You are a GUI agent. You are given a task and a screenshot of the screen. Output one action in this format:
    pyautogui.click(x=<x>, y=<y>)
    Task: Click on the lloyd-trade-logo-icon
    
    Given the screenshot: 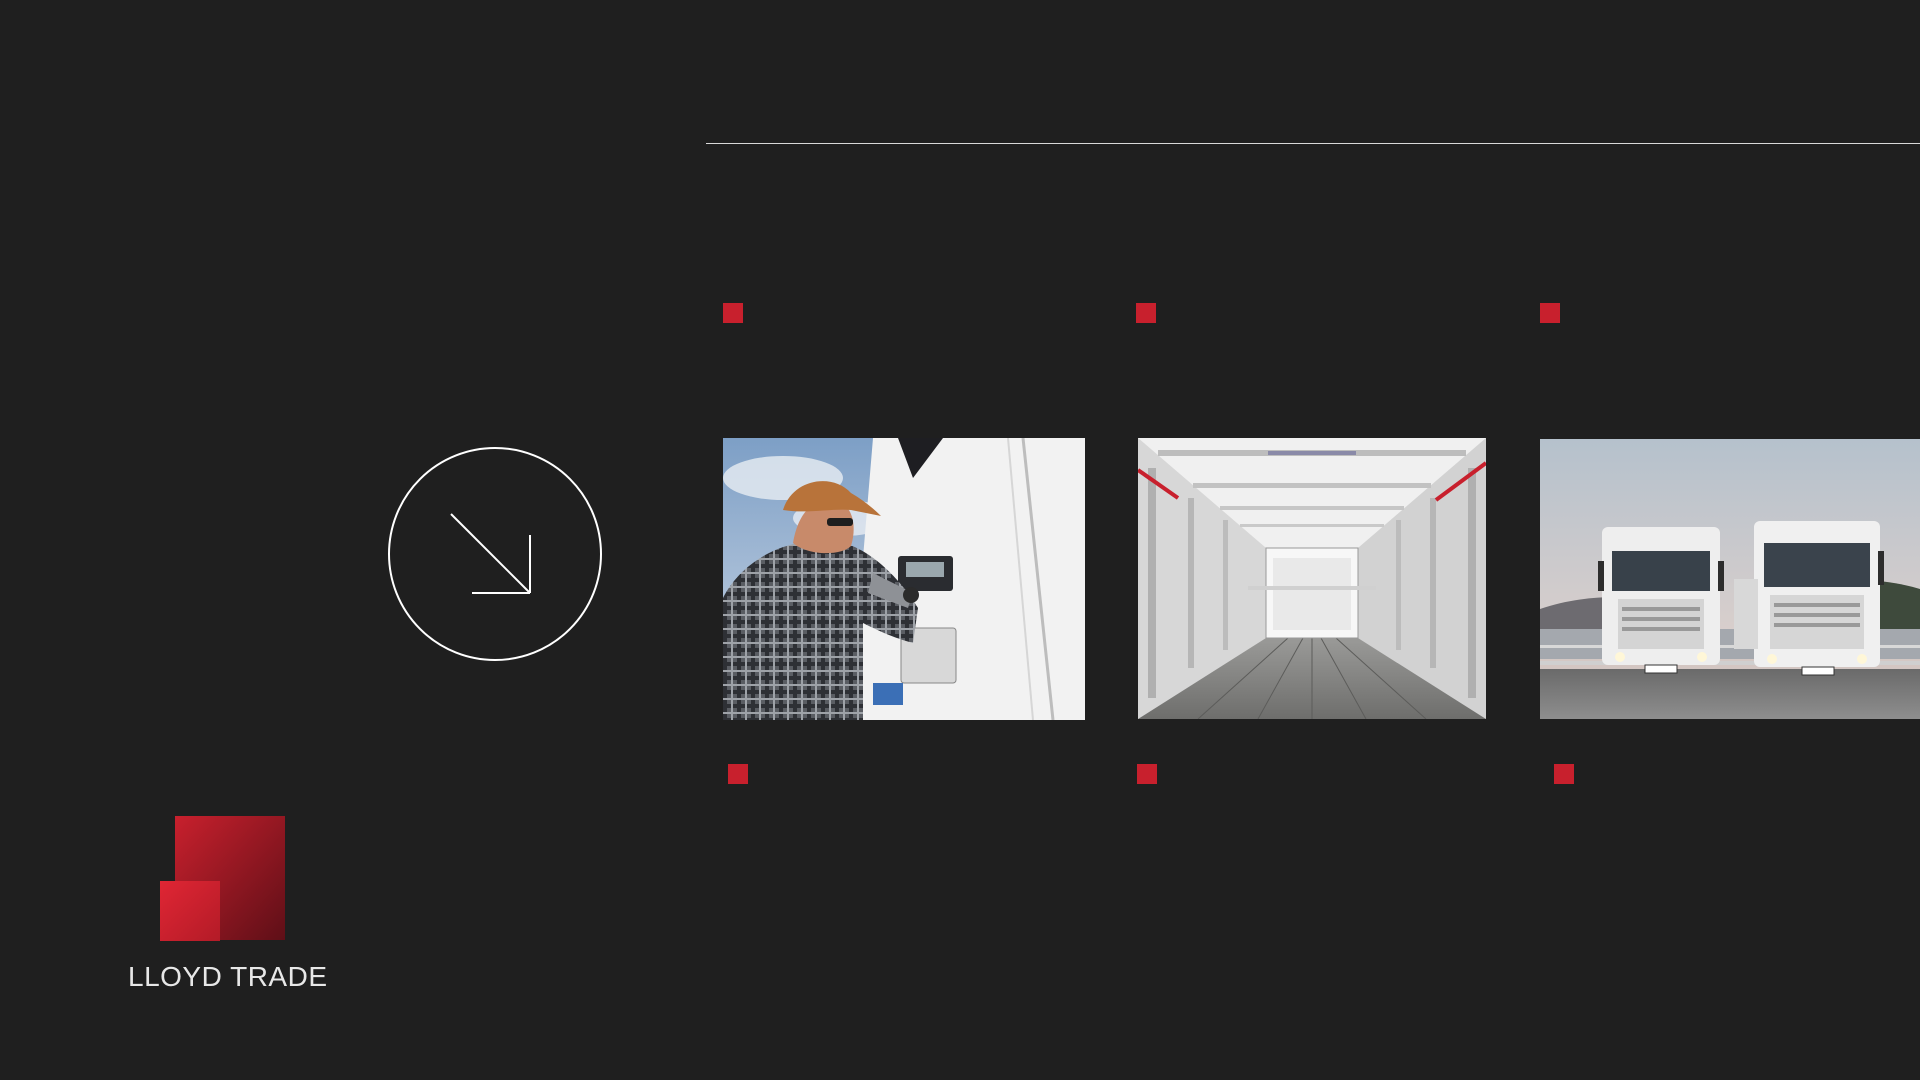 What is the action you would take?
    pyautogui.click(x=222, y=878)
    